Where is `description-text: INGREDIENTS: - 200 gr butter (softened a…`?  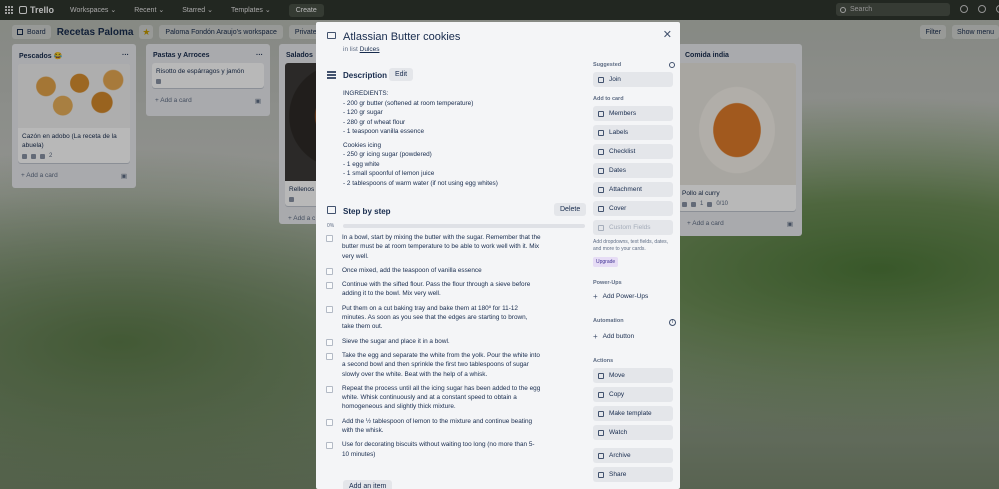 description-text: INGREDIENTS: - 200 gr butter (softened a… is located at coordinates (463, 138).